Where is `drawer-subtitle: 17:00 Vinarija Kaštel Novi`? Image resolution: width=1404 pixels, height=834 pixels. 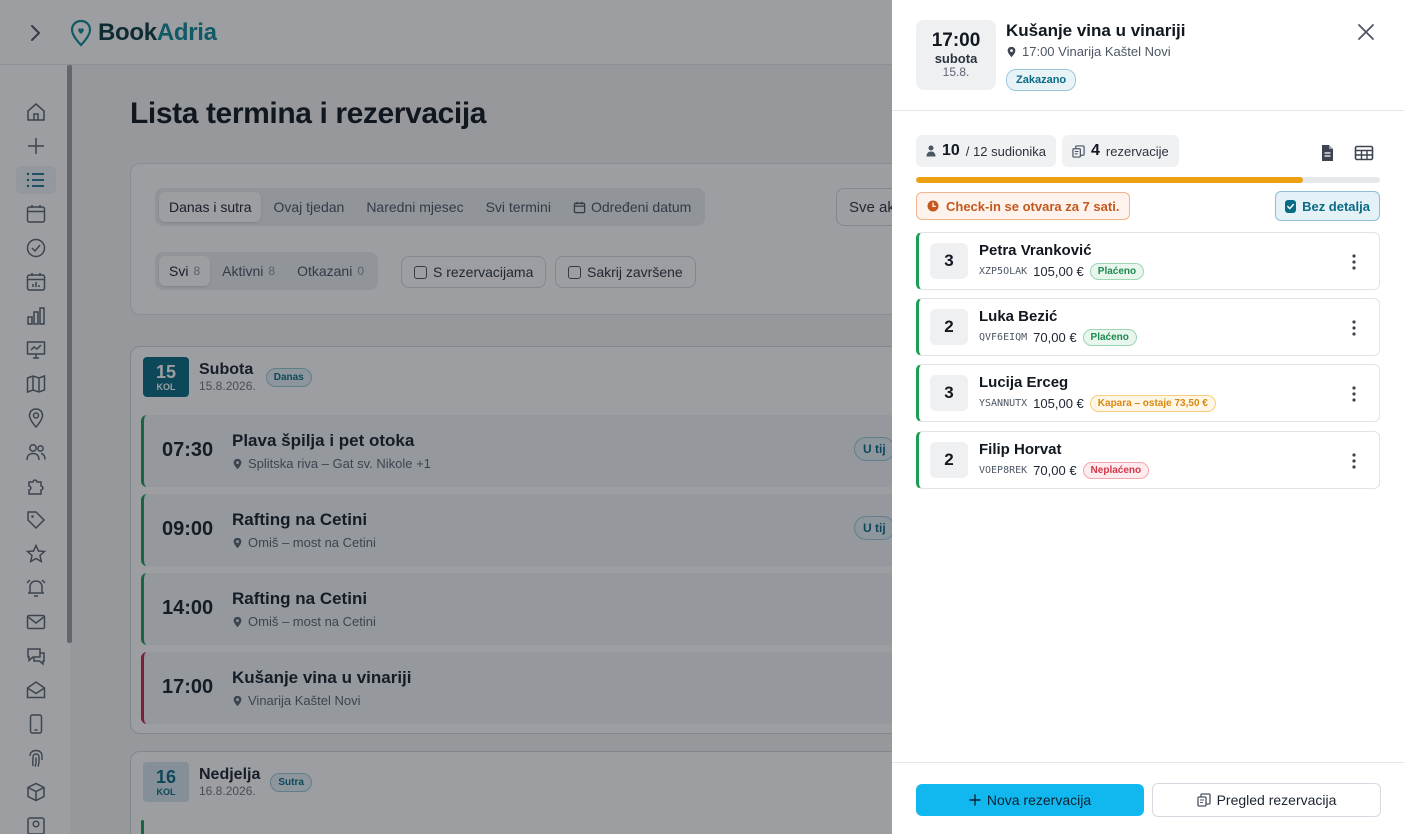
drawer-subtitle: 17:00 Vinarija Kaštel Novi is located at coordinates (1088, 51).